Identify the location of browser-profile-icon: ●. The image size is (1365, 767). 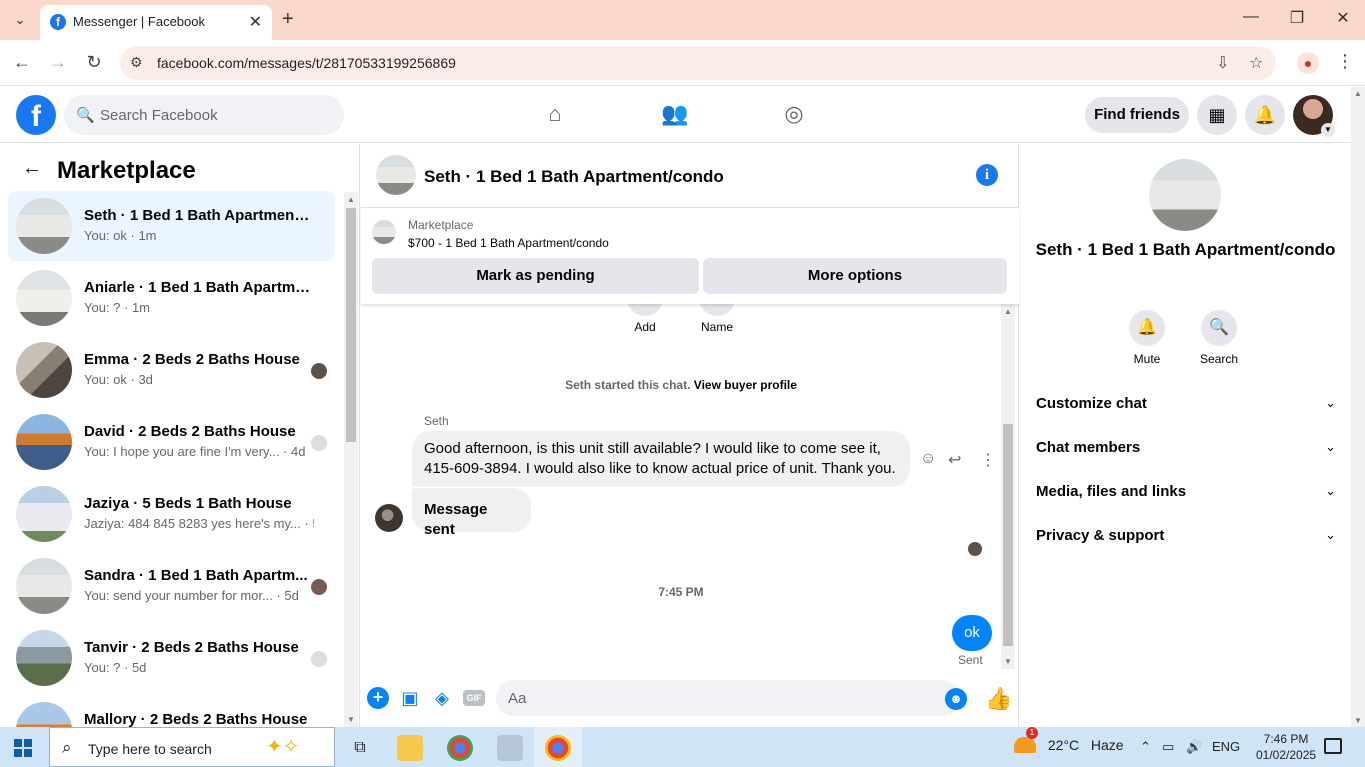
(1308, 63).